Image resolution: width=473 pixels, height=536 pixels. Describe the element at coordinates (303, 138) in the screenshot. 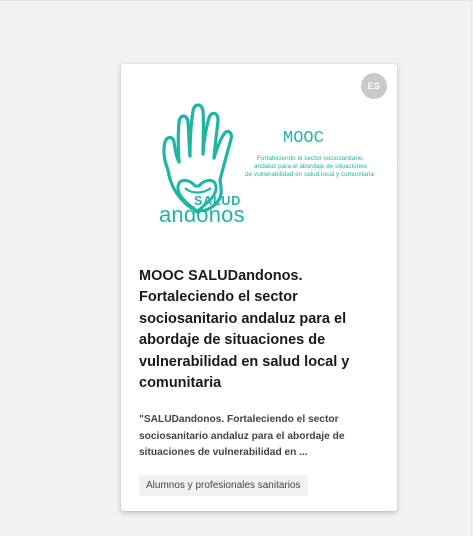

I see `mooc-label: MOOC` at that location.